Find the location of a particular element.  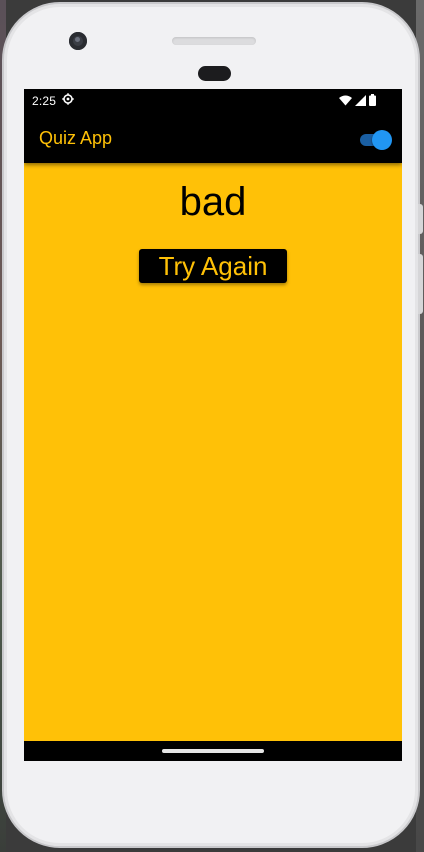

try-again-button: Try Again is located at coordinates (213, 266).